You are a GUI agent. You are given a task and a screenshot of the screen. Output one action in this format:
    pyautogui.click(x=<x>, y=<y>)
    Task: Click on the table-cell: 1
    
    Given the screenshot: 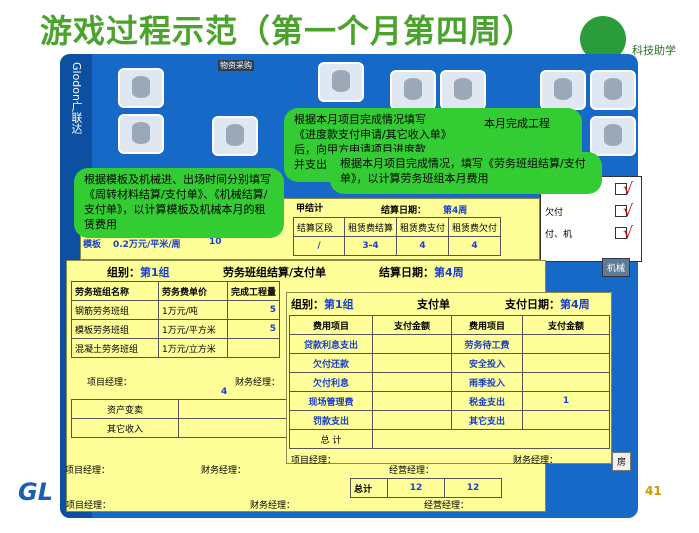 What is the action you would take?
    pyautogui.click(x=566, y=401)
    